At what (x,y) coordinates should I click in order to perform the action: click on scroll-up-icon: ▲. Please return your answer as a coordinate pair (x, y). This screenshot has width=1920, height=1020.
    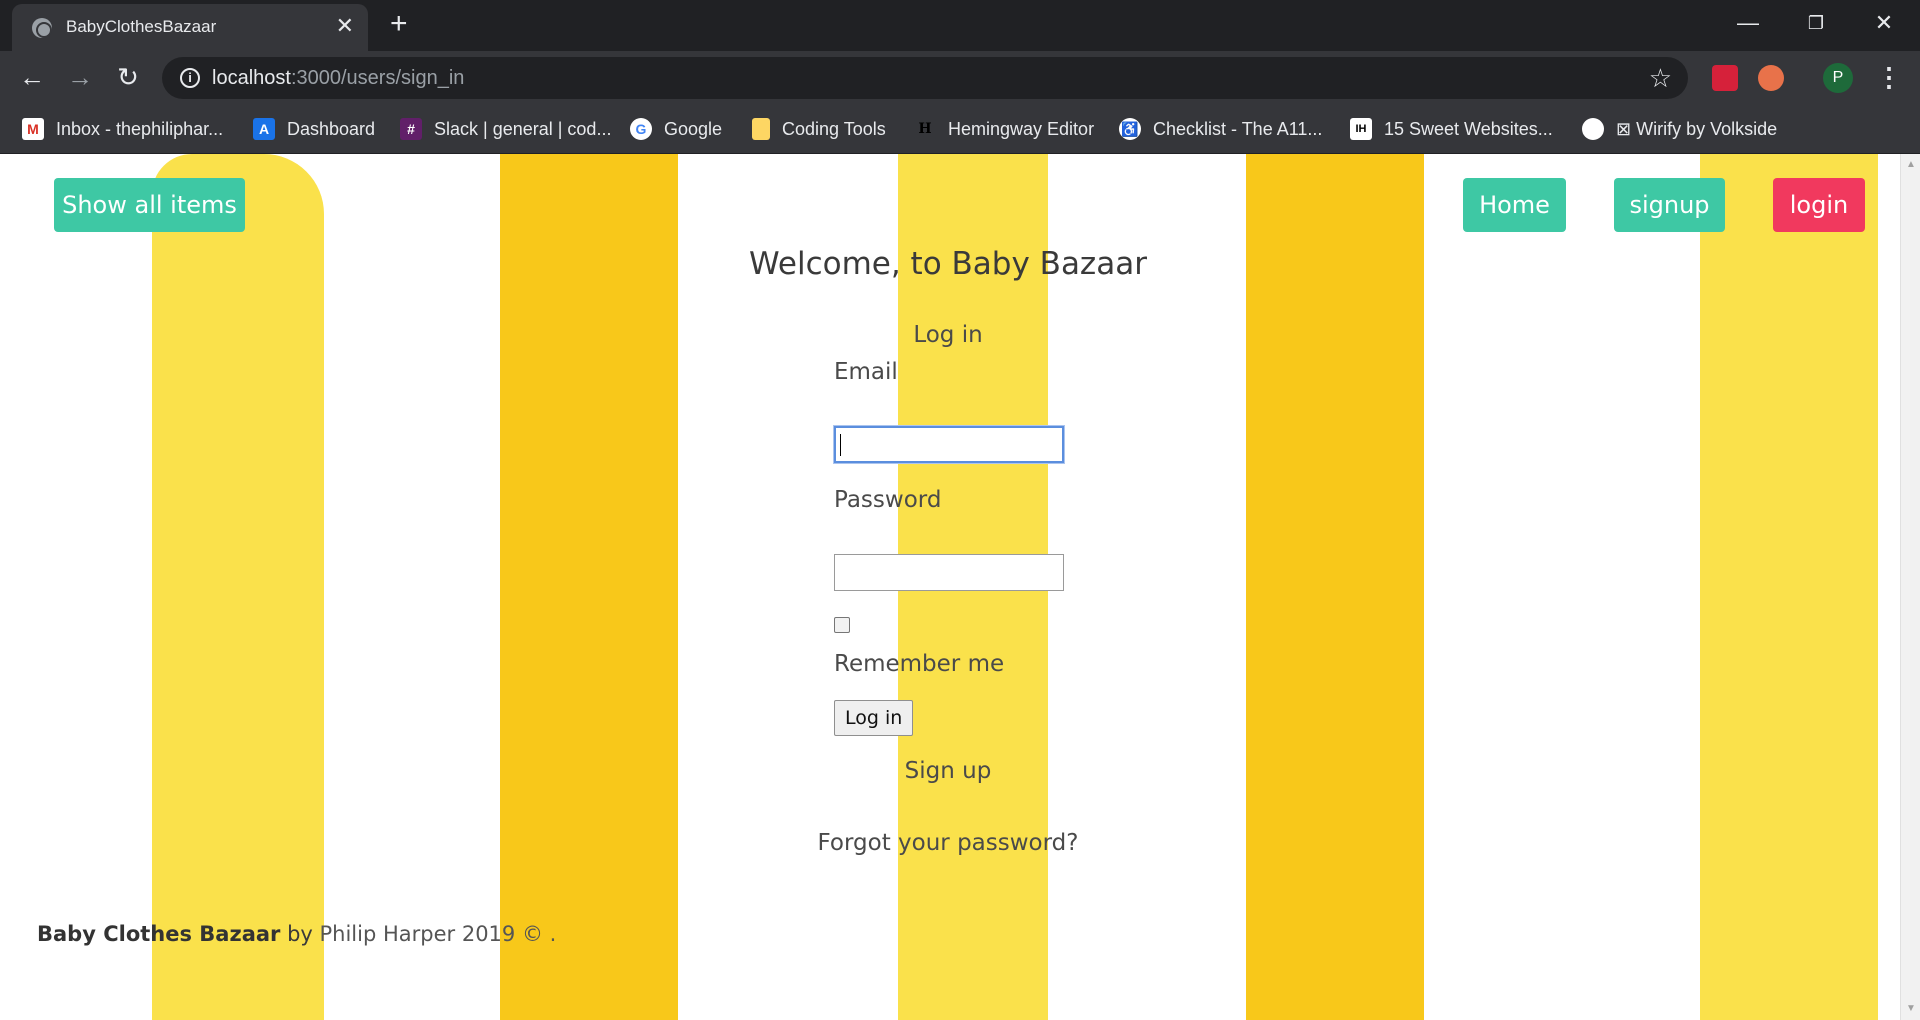
    Looking at the image, I should click on (1910, 165).